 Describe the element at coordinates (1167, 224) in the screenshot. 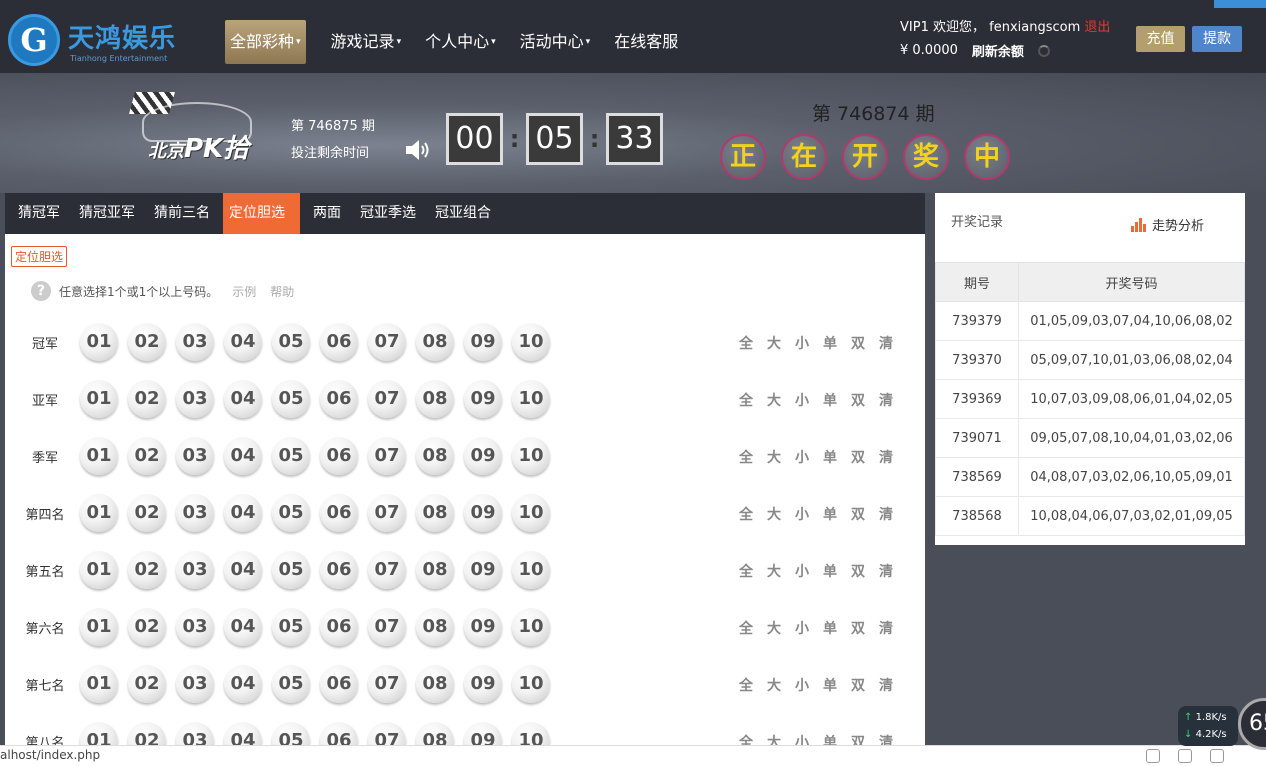

I see `trend-analysis-link: 走势分析` at that location.